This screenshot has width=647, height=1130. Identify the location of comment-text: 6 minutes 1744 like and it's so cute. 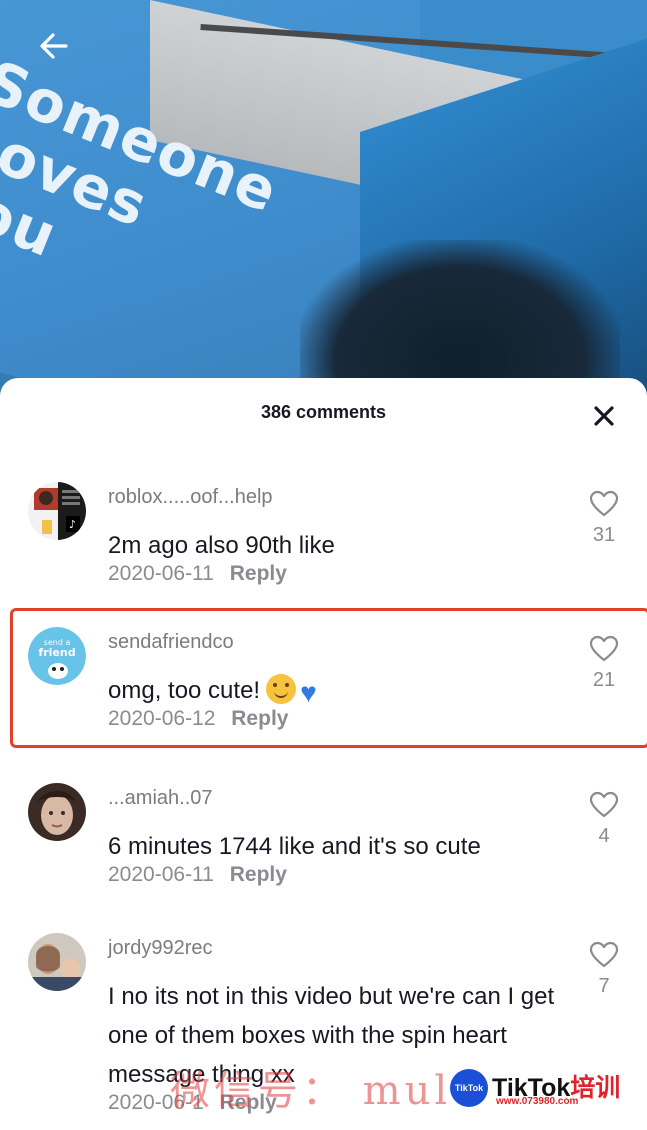
(294, 846).